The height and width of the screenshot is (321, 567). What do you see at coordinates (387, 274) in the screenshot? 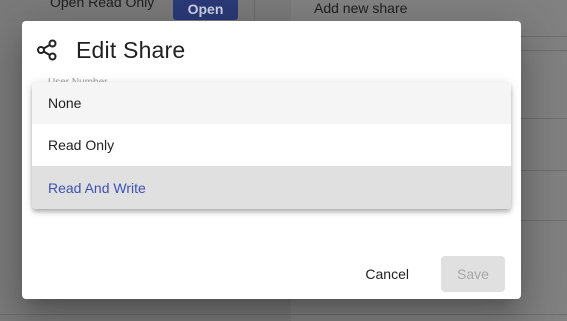
I see `cancel-button: Cancel` at bounding box center [387, 274].